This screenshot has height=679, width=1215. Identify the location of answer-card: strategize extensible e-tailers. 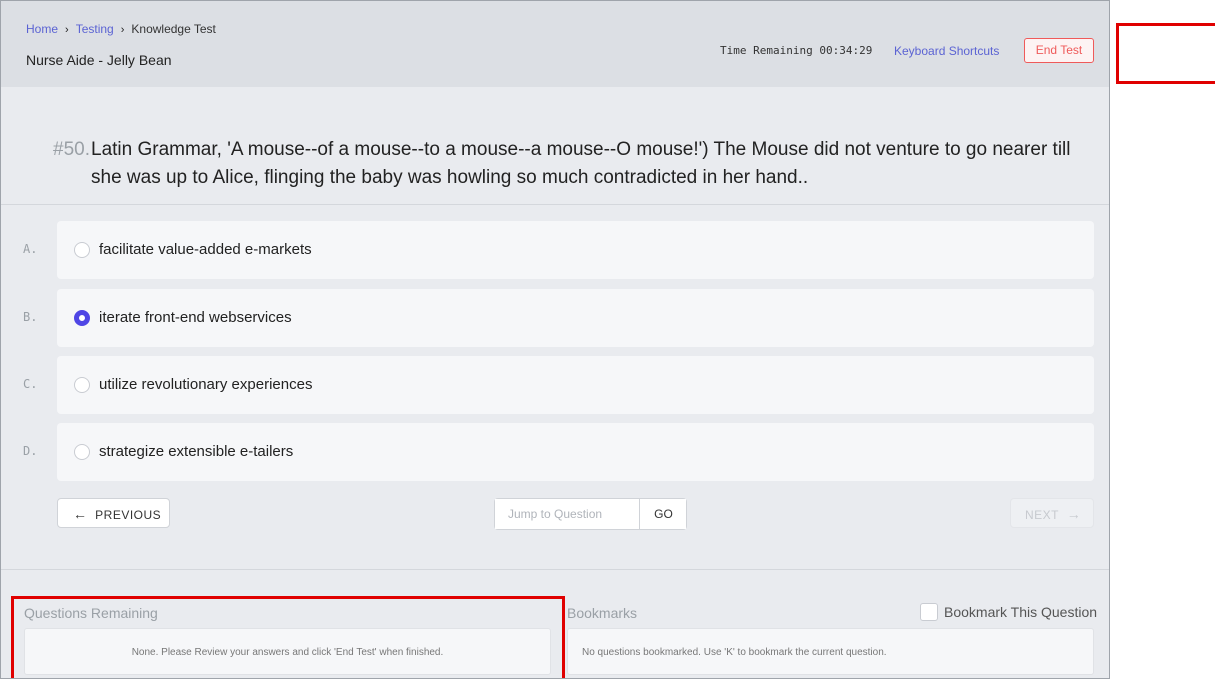
(575, 452).